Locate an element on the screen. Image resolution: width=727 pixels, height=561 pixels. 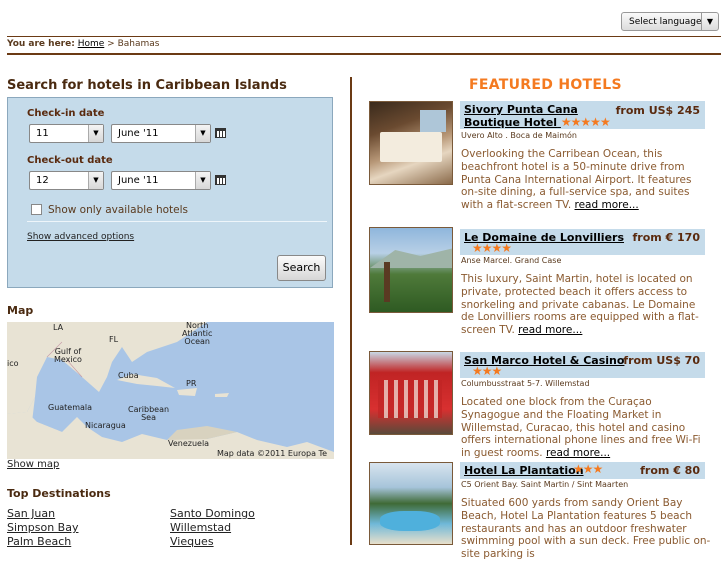
hotel-header: San Marco Hotel & Casino ★★★ from US$ 70 is located at coordinates (582, 365).